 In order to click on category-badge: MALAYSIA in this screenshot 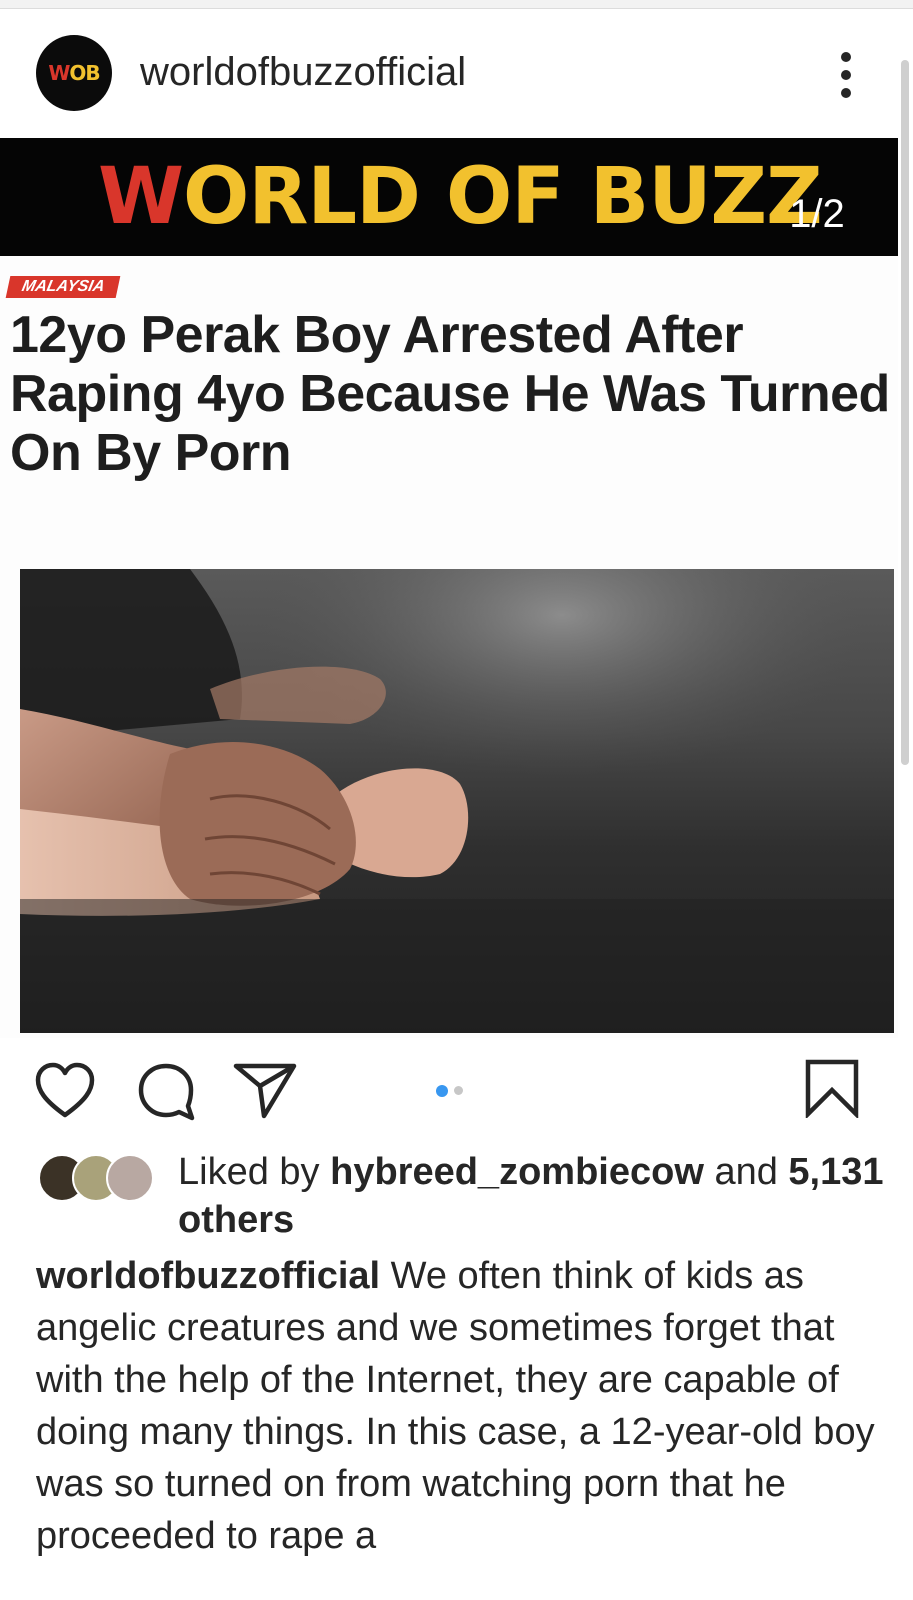, I will do `click(63, 287)`.